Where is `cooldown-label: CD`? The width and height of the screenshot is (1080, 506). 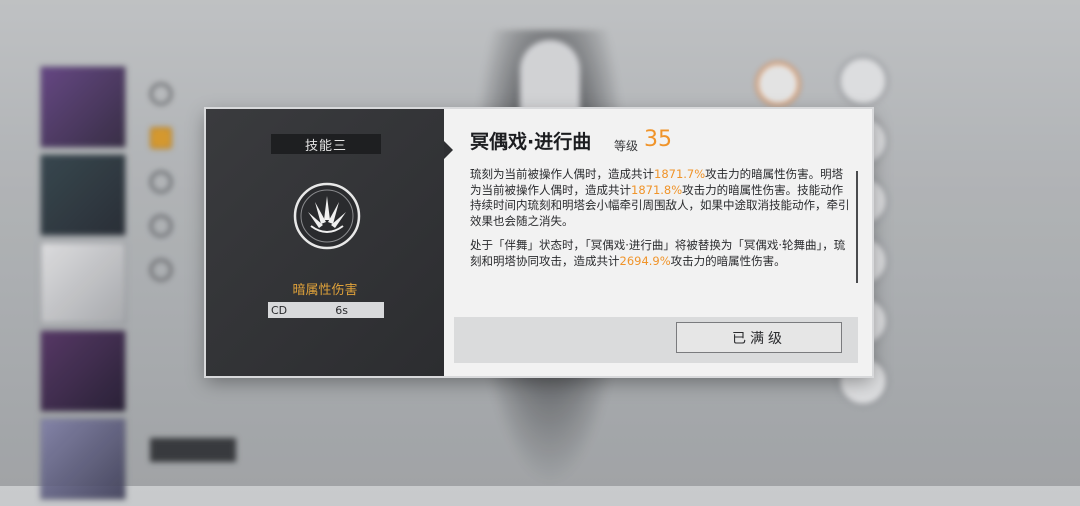 cooldown-label: CD is located at coordinates (279, 310).